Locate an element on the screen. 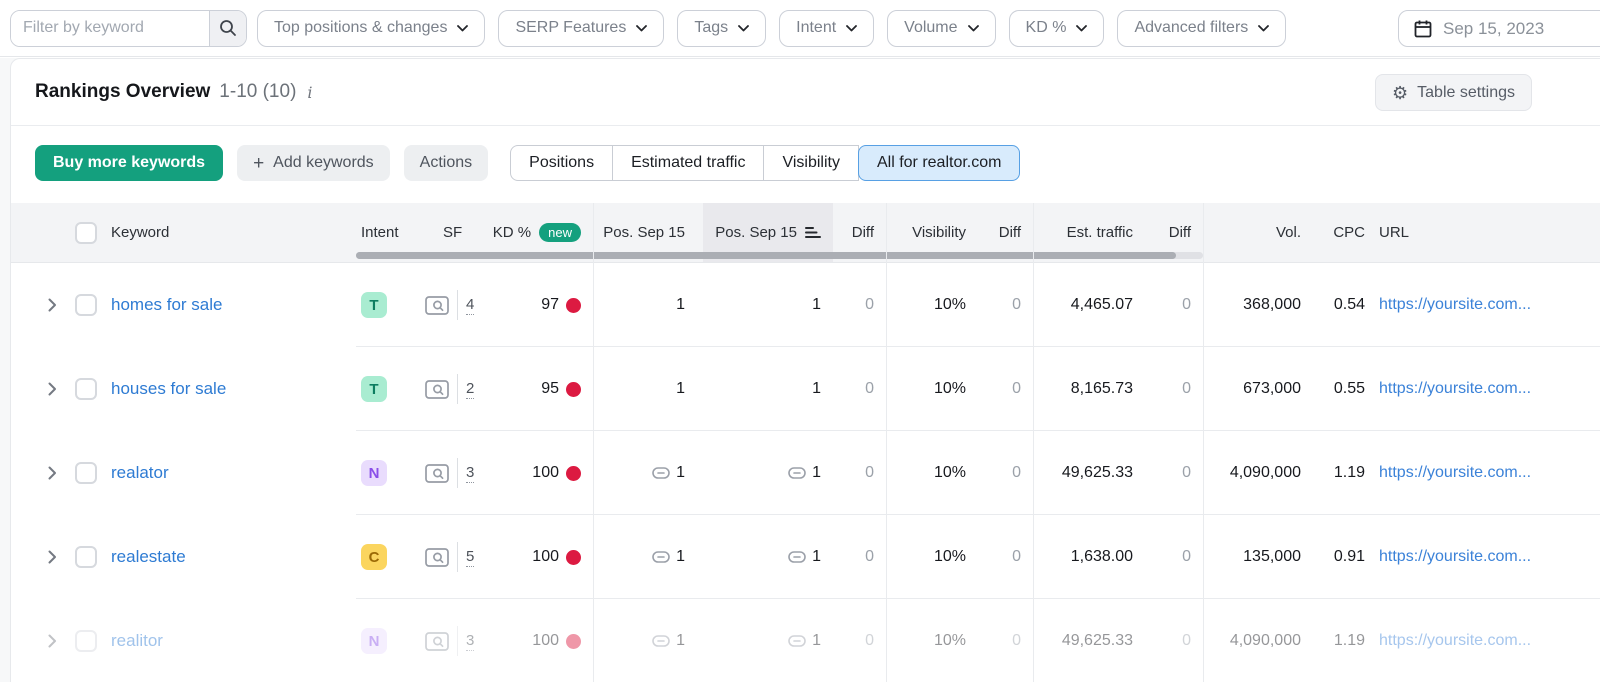  add-keywords-button: + Add keywords is located at coordinates (313, 163).